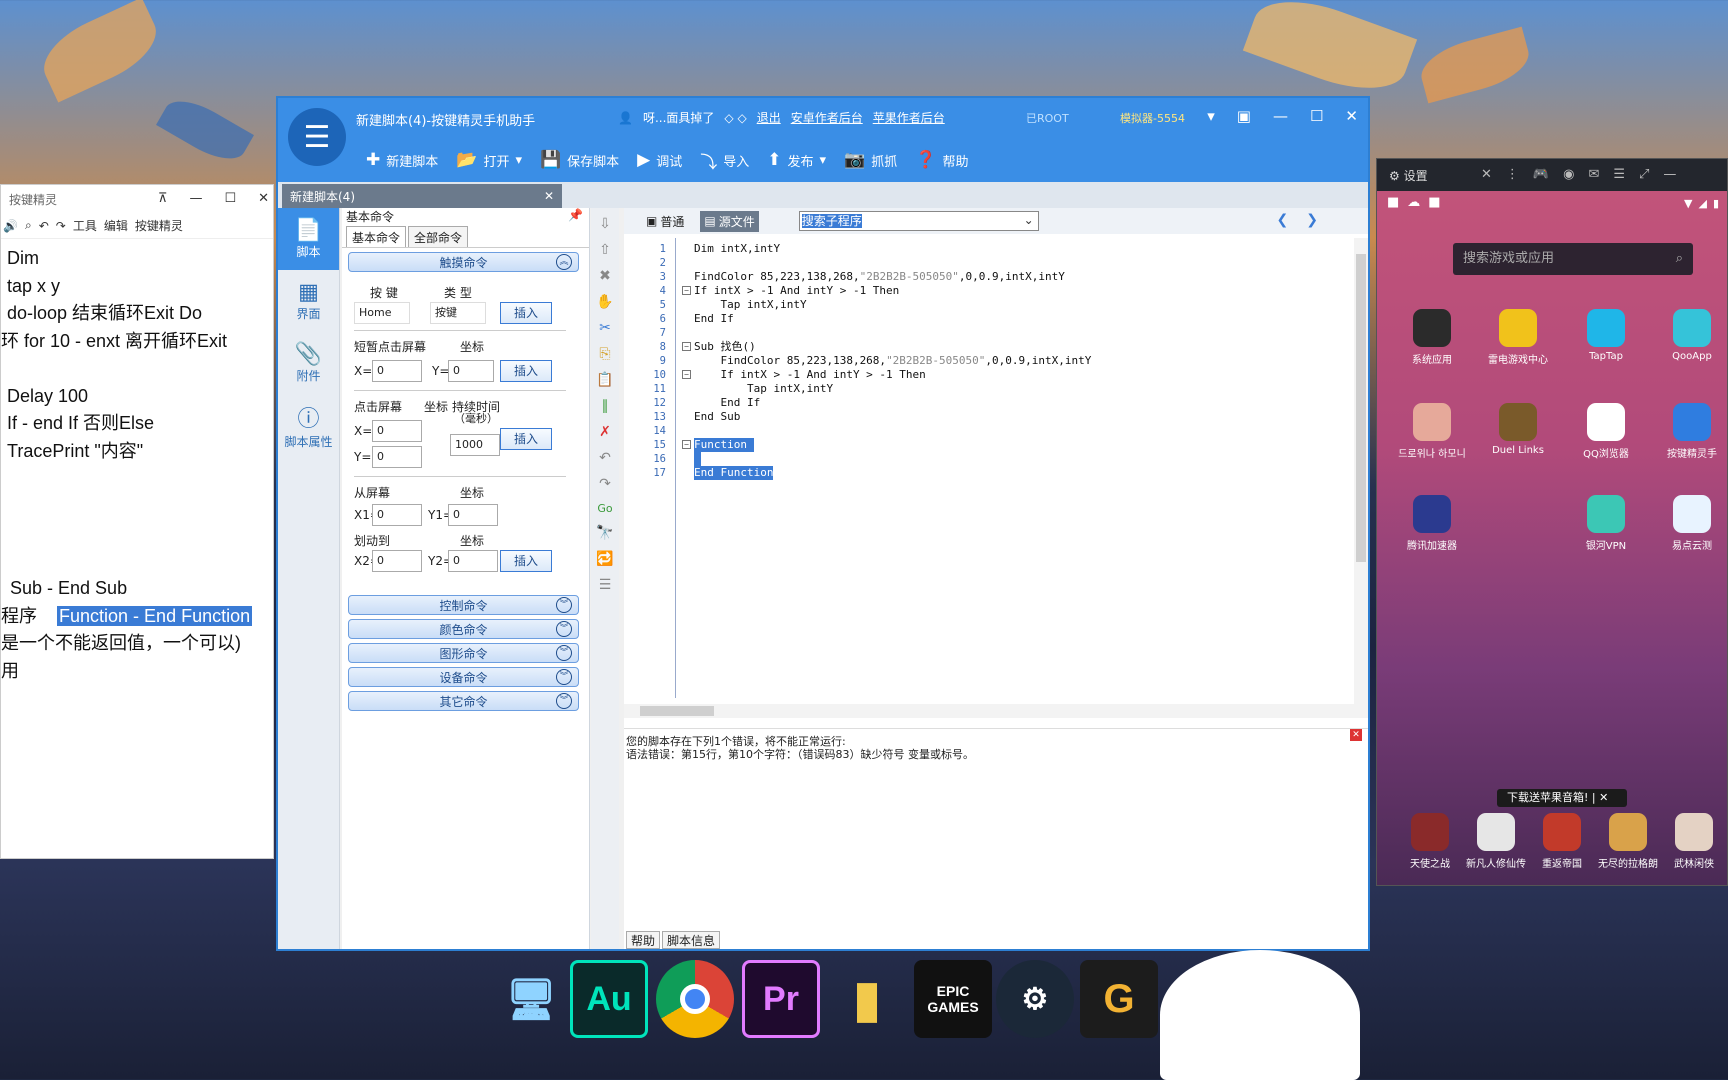  What do you see at coordinates (397, 561) in the screenshot?
I see `swipe-x2-input: 0` at bounding box center [397, 561].